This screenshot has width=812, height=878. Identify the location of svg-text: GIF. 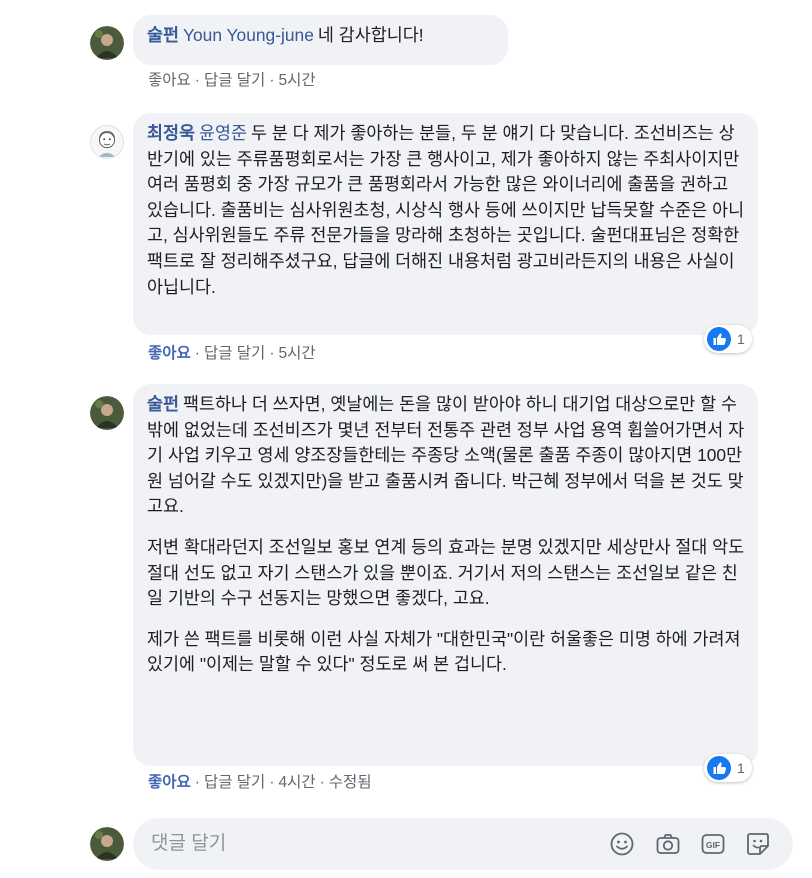
(713, 845).